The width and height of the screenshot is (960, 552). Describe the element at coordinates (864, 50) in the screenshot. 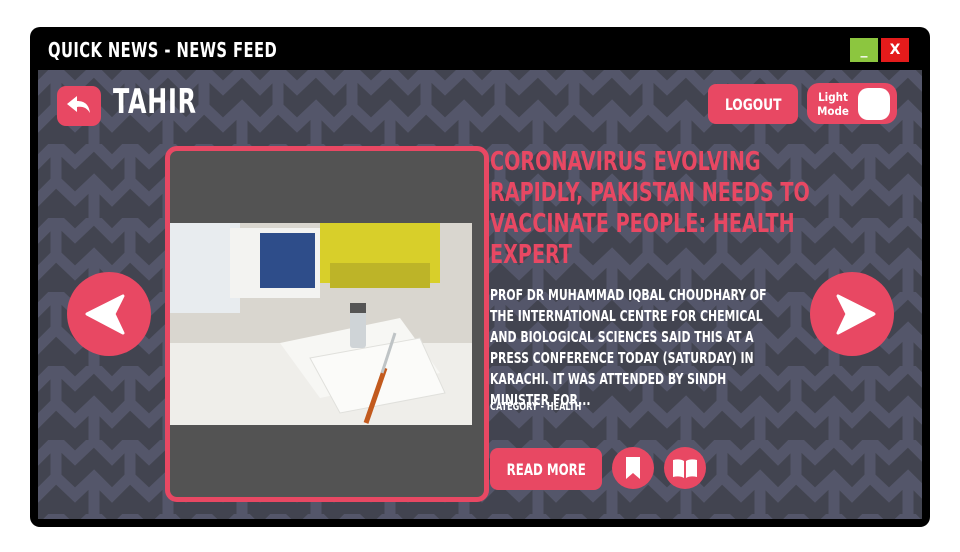

I see `minimize-button: _` at that location.